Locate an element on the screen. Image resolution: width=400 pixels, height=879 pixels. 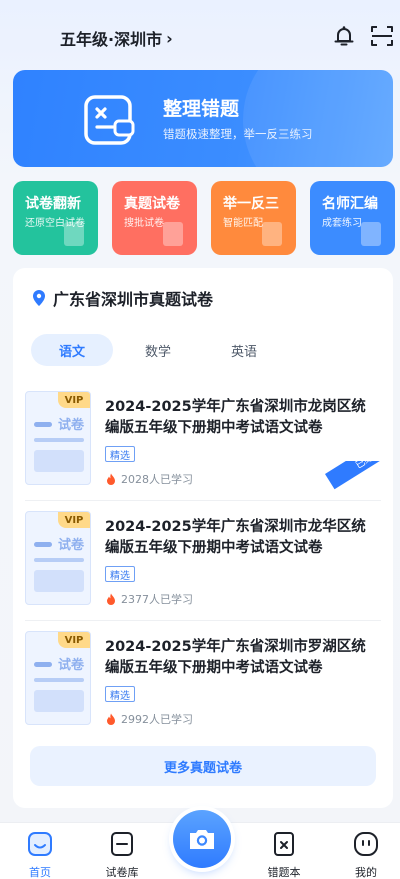
wrong-book-icon is located at coordinates (284, 844).